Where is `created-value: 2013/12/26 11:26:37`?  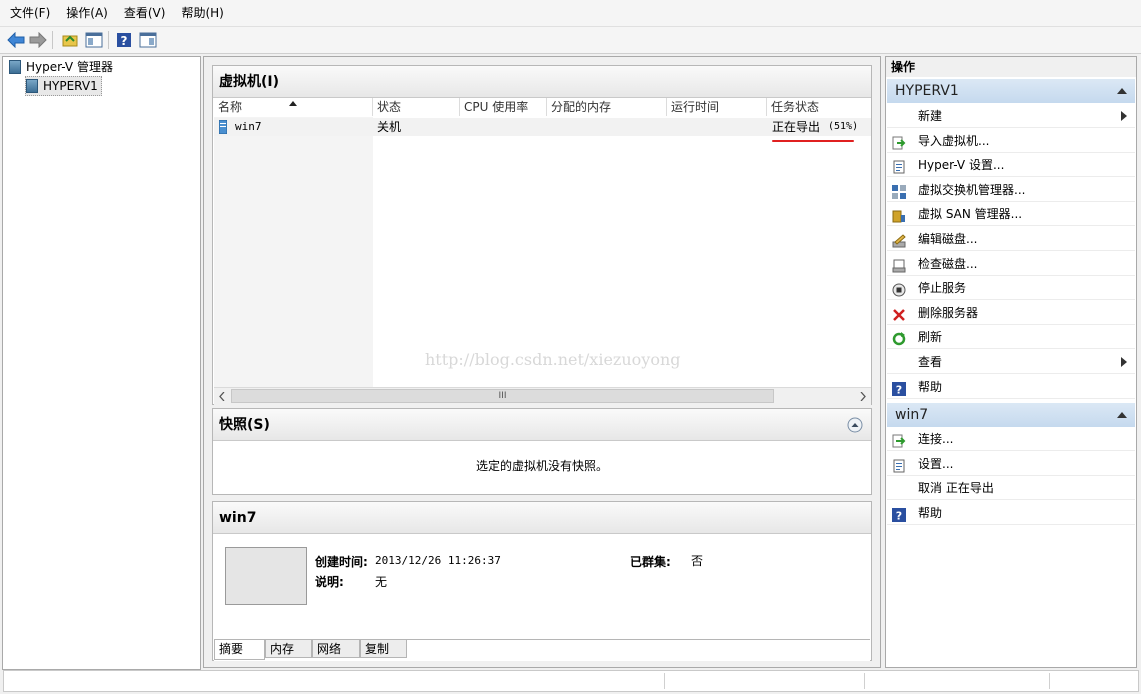 created-value: 2013/12/26 11:26:37 is located at coordinates (438, 560).